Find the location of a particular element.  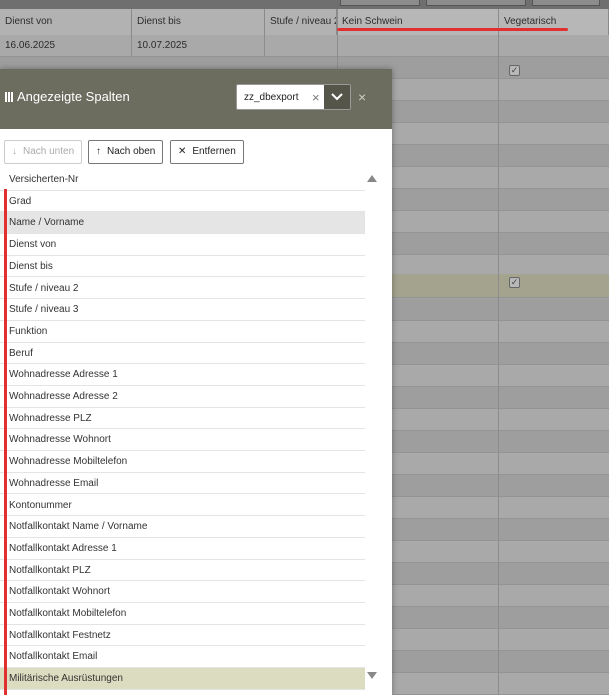

chevron-down-icon is located at coordinates (337, 97).